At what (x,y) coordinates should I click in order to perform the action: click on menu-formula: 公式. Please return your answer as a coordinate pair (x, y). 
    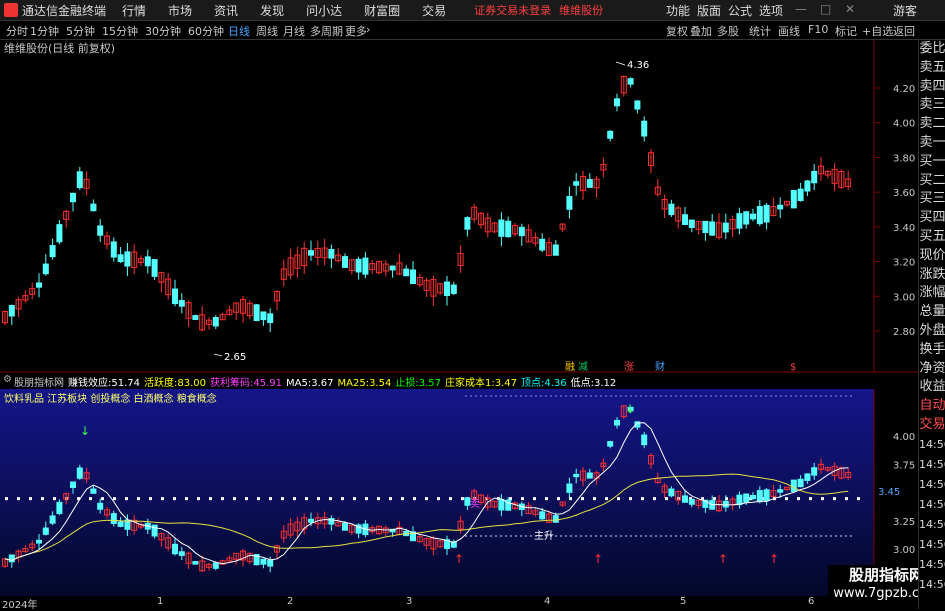
    Looking at the image, I should click on (740, 10).